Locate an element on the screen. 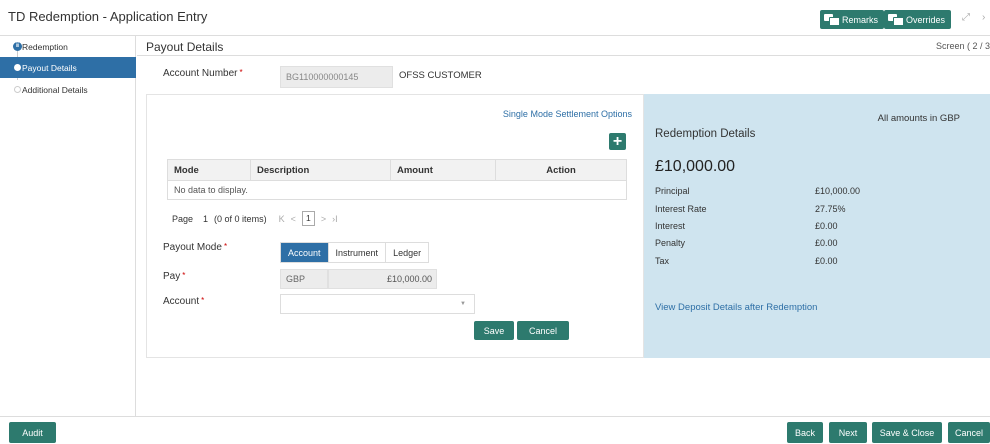 The width and height of the screenshot is (990, 444). view-deposit-details-link: View Deposit Details after Redemption is located at coordinates (736, 307).